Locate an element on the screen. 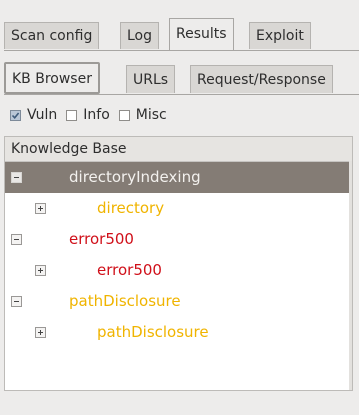 This screenshot has height=415, width=359. info-label: Info is located at coordinates (96, 115).